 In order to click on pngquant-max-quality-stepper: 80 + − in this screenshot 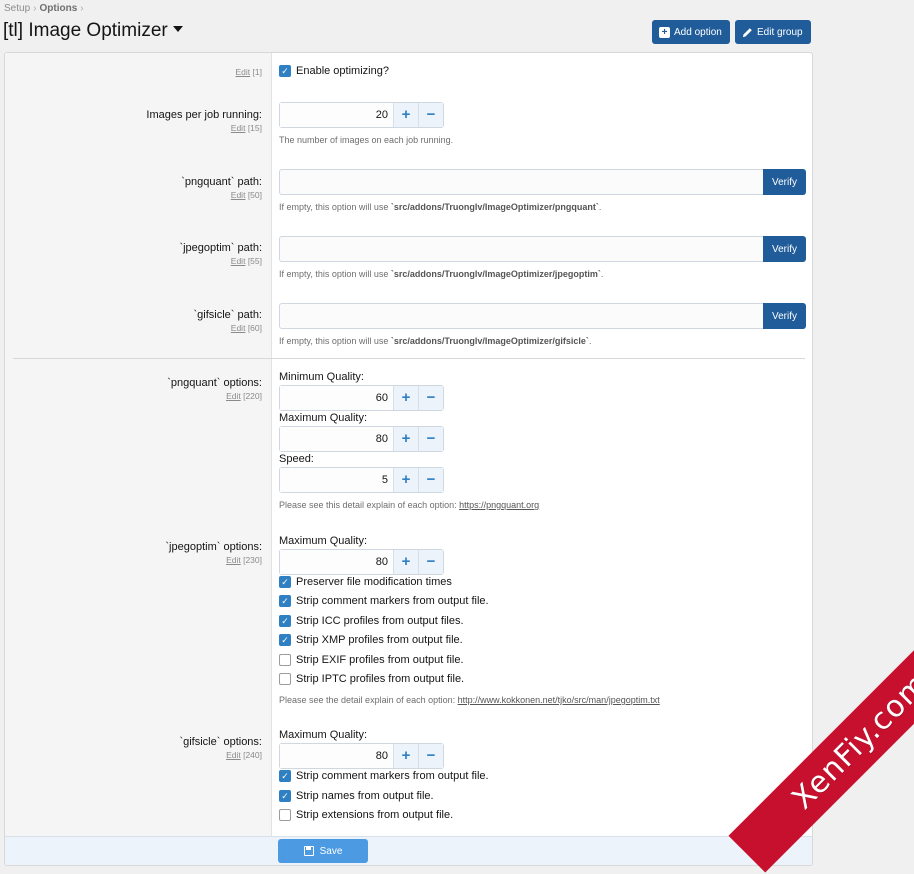, I will do `click(361, 439)`.